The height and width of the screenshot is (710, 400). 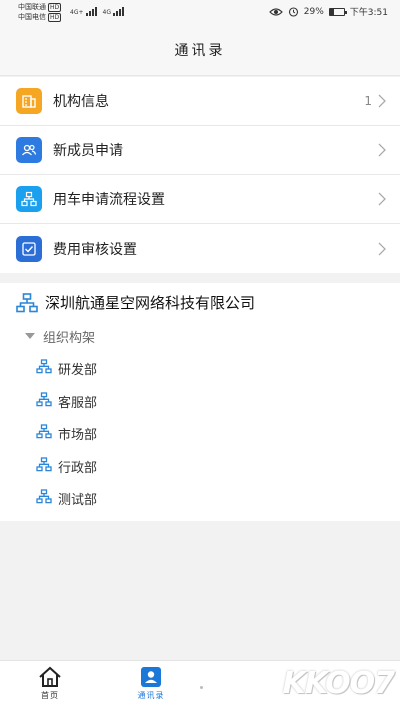 I want to click on checkbox-icon, so click(x=29, y=248).